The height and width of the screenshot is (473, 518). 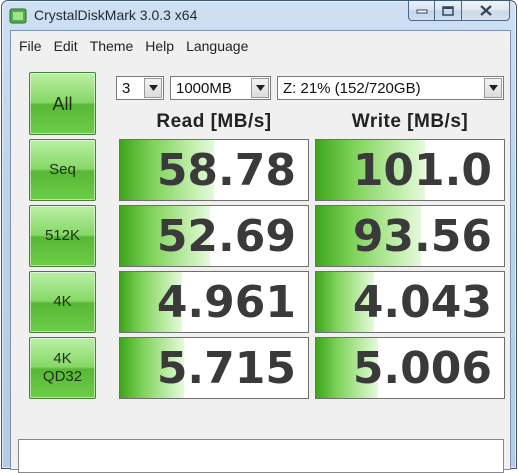 What do you see at coordinates (422, 170) in the screenshot?
I see `write-value: 101.0` at bounding box center [422, 170].